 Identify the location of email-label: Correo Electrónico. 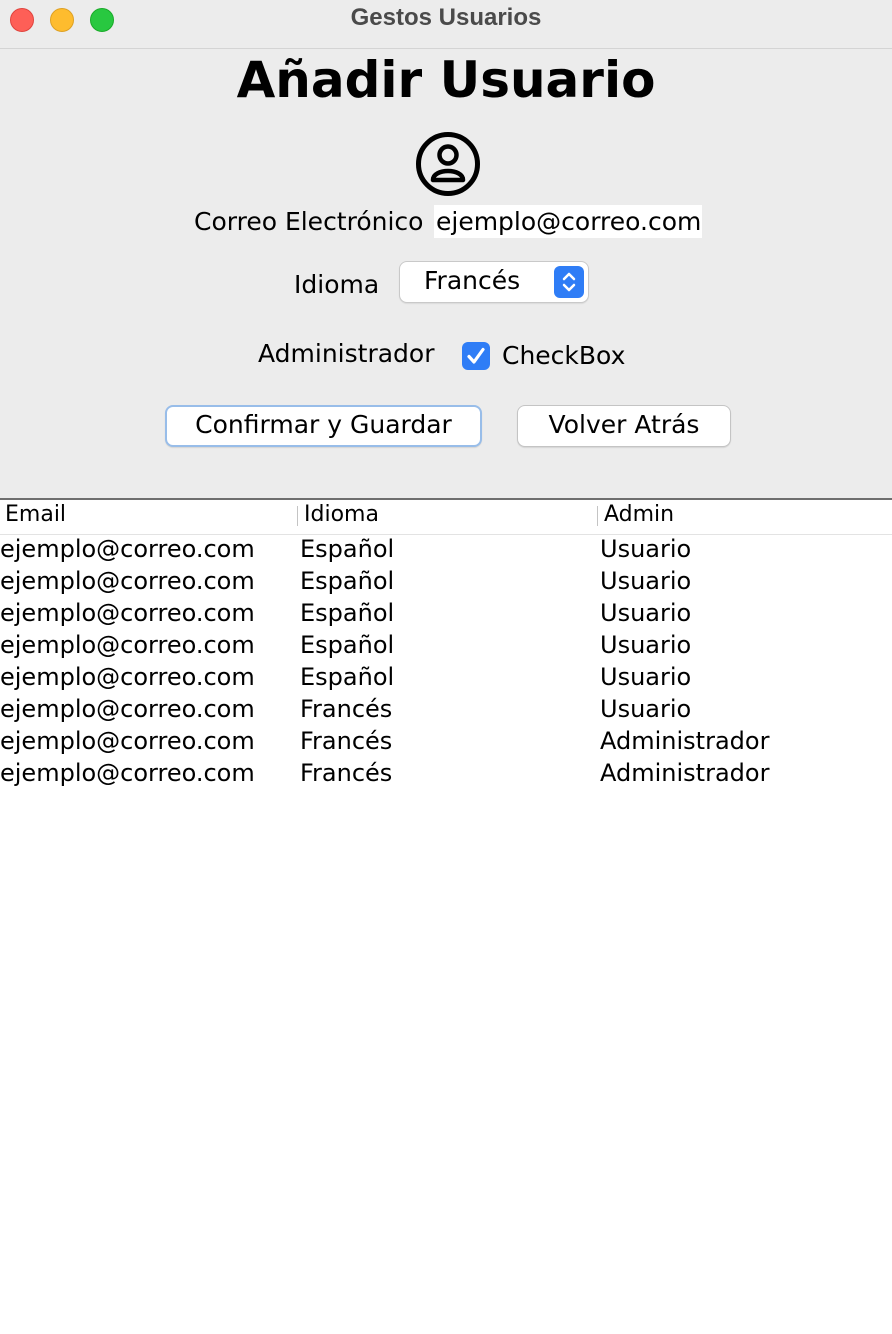
(309, 221).